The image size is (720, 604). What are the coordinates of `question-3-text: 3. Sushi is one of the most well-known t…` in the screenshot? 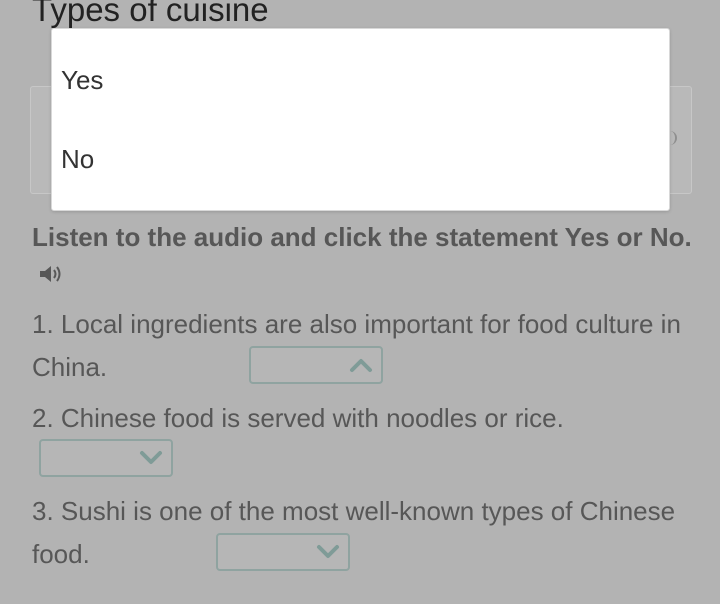 It's located at (354, 532).